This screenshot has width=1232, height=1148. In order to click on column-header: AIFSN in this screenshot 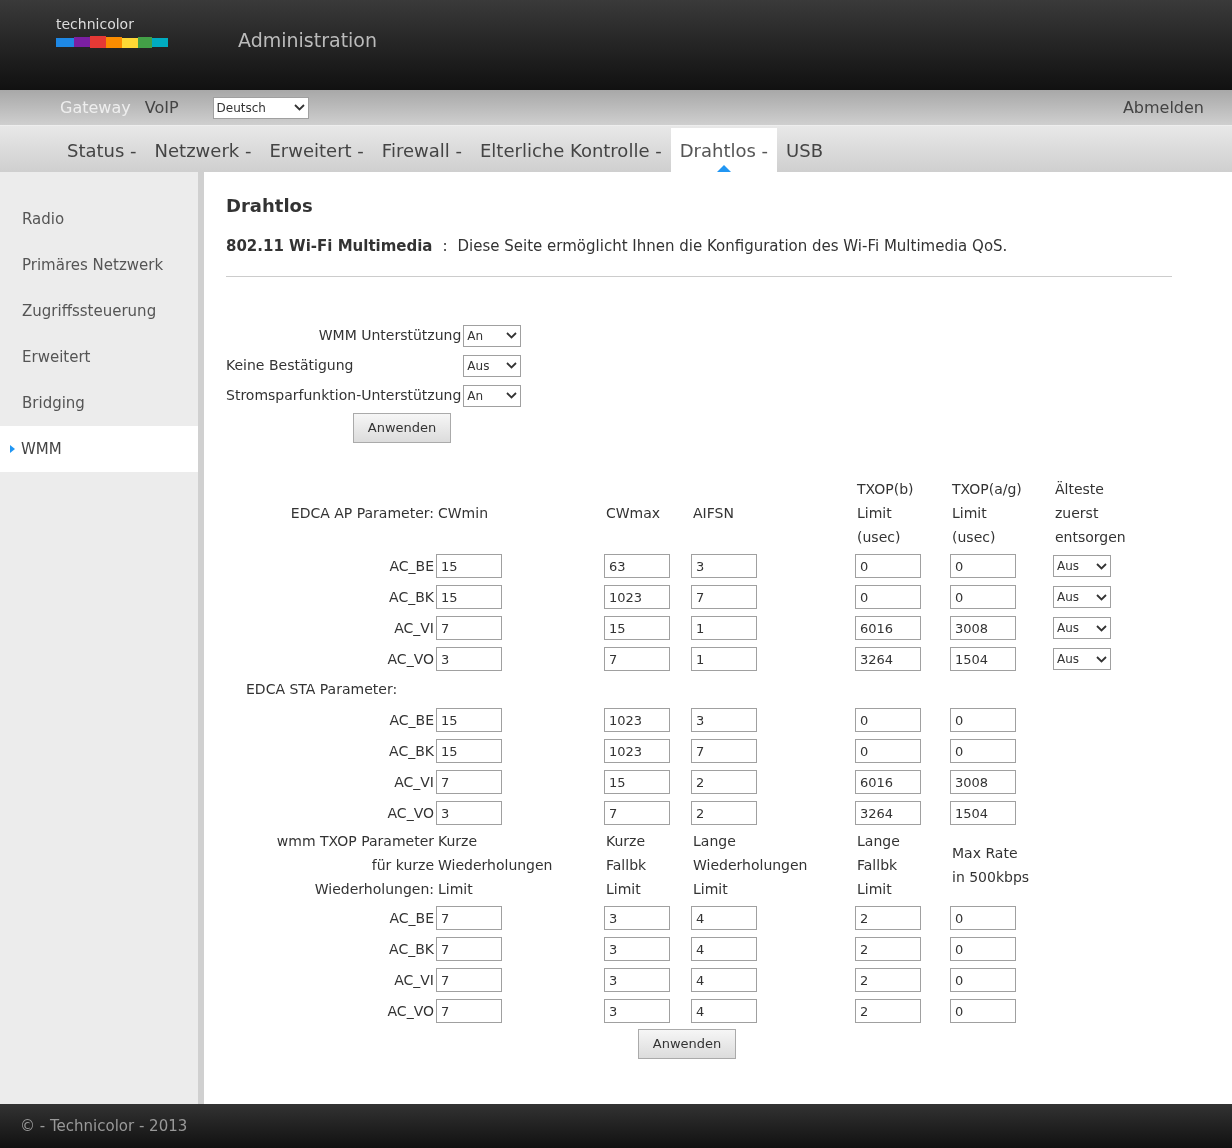, I will do `click(713, 513)`.